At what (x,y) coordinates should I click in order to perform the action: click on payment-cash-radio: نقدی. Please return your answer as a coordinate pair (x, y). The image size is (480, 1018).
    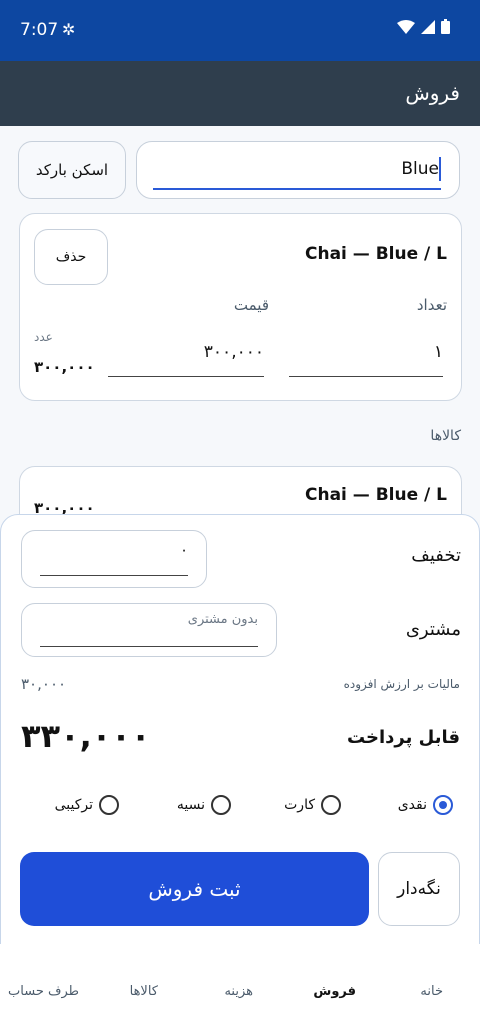
    Looking at the image, I should click on (425, 805).